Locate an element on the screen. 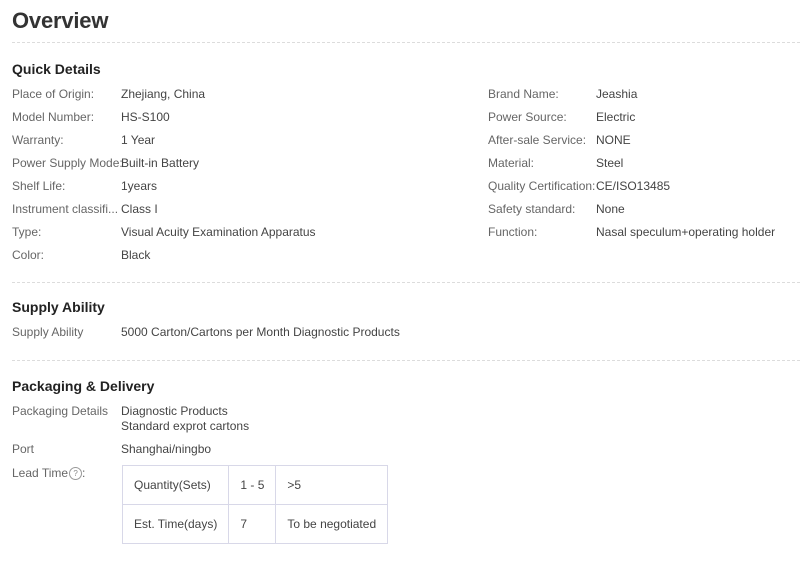  detail-row: Type: Visual Acuity Examination Apparatus is located at coordinates (172, 233).